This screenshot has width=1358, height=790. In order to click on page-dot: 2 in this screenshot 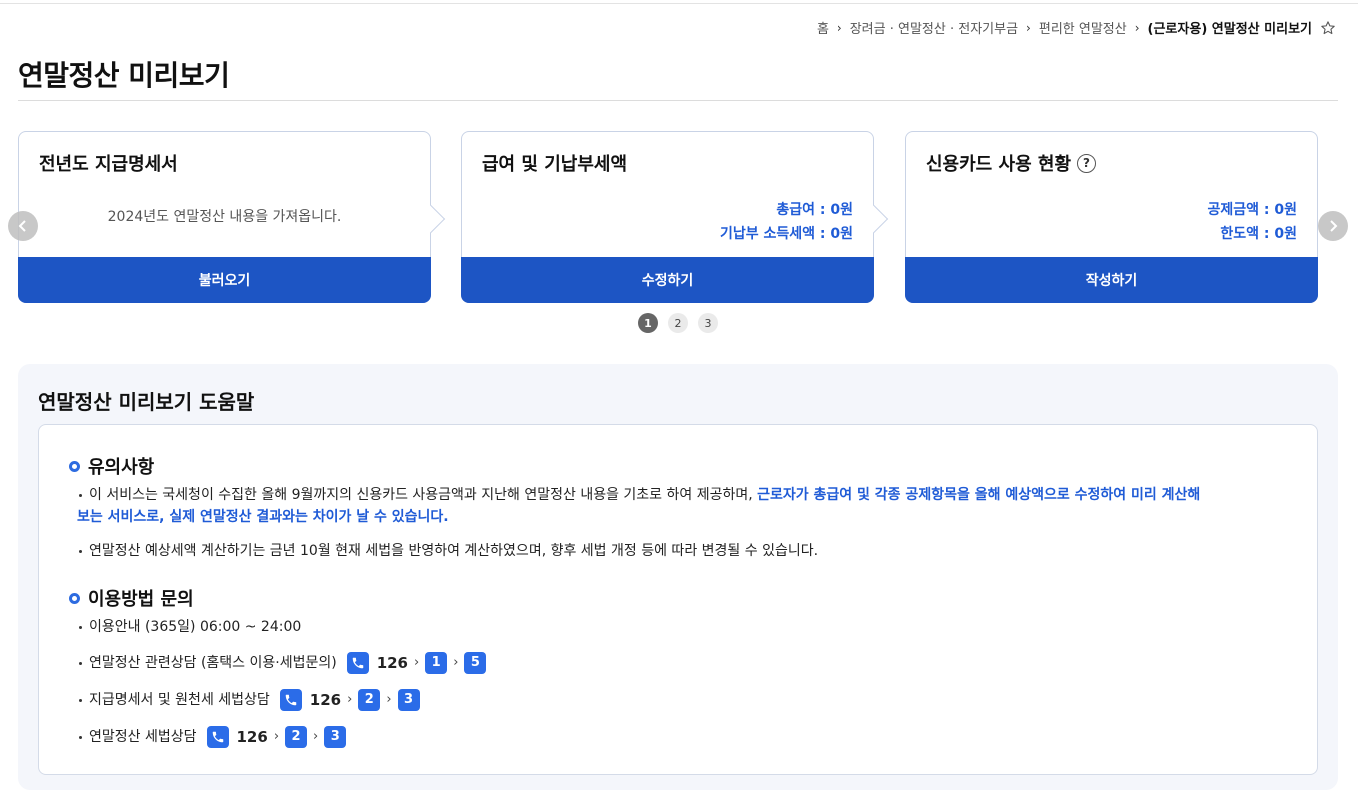, I will do `click(678, 323)`.